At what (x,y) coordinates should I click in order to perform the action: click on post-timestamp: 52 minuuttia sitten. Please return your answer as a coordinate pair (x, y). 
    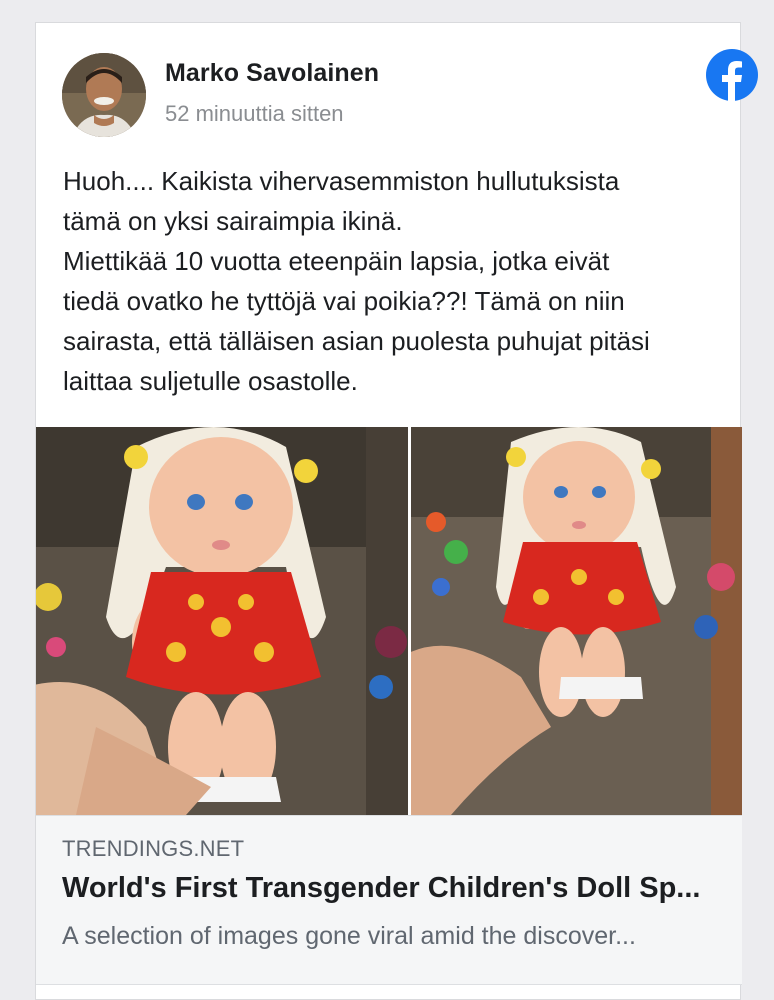
    Looking at the image, I should click on (254, 114).